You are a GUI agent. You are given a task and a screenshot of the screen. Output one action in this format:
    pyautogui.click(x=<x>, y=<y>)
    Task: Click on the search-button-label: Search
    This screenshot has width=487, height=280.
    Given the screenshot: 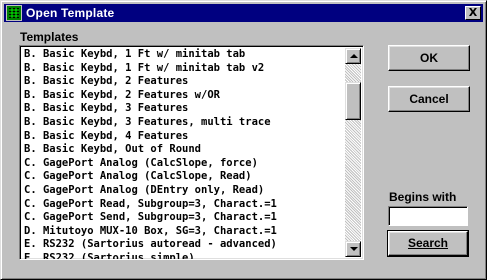 What is the action you would take?
    pyautogui.click(x=428, y=243)
    